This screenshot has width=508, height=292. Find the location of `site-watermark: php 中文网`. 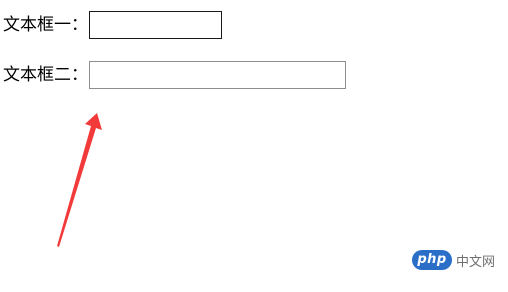

site-watermark: php 中文网 is located at coordinates (453, 260).